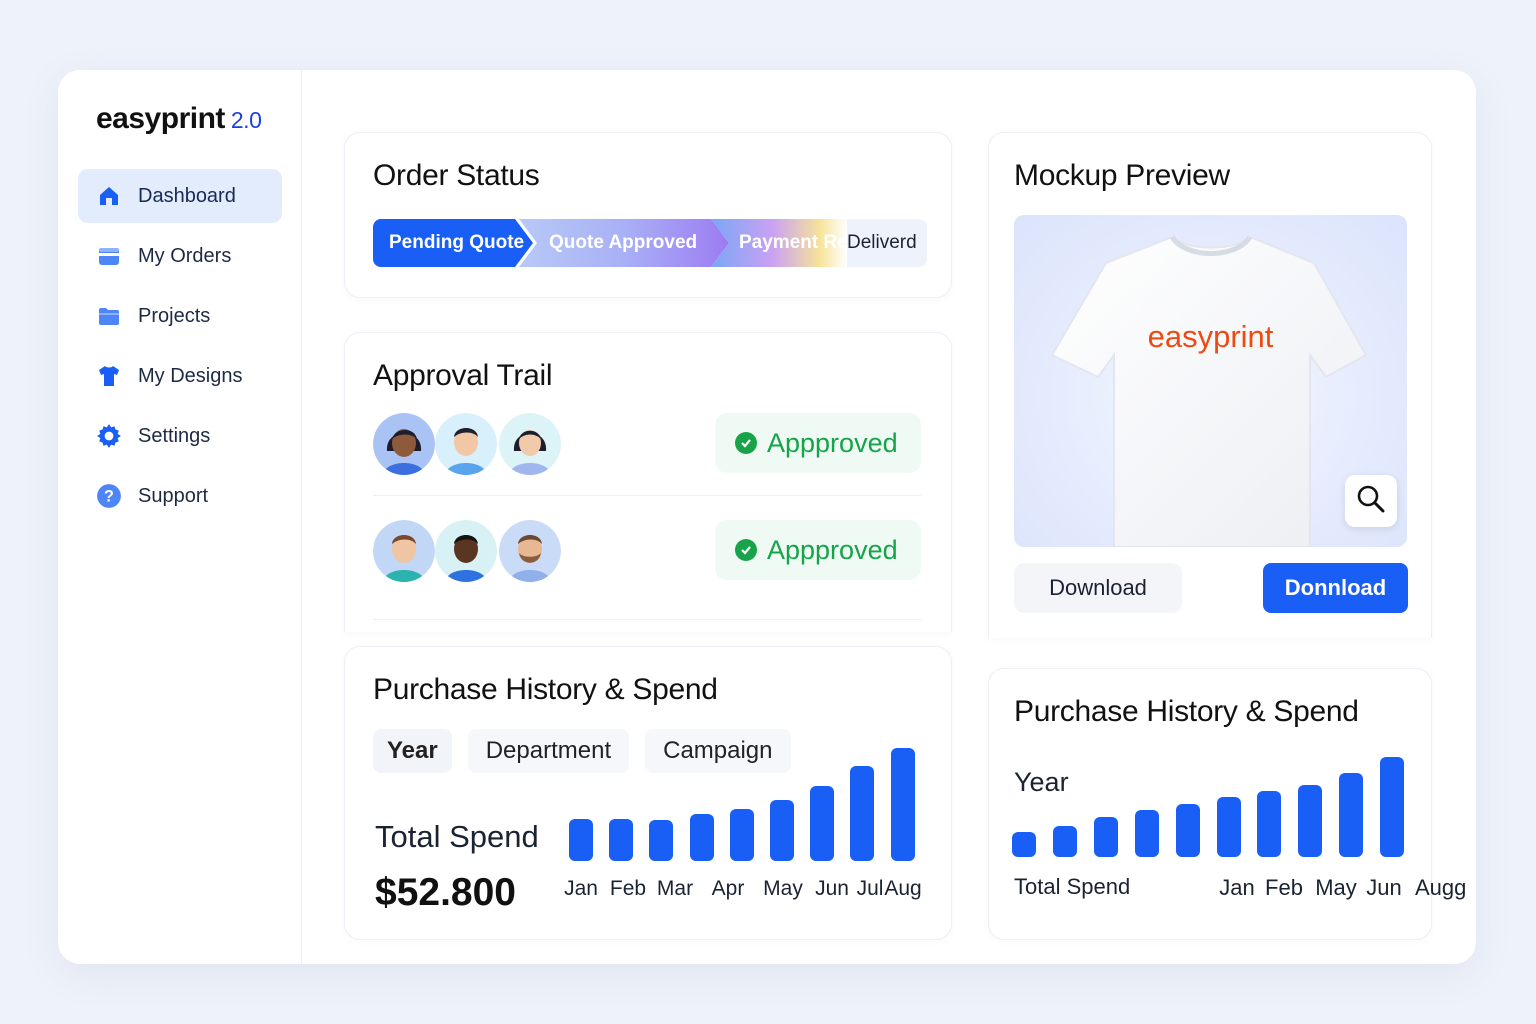 This screenshot has width=1536, height=1024. I want to click on sidebar-item-my-orders: My Orders, so click(180, 256).